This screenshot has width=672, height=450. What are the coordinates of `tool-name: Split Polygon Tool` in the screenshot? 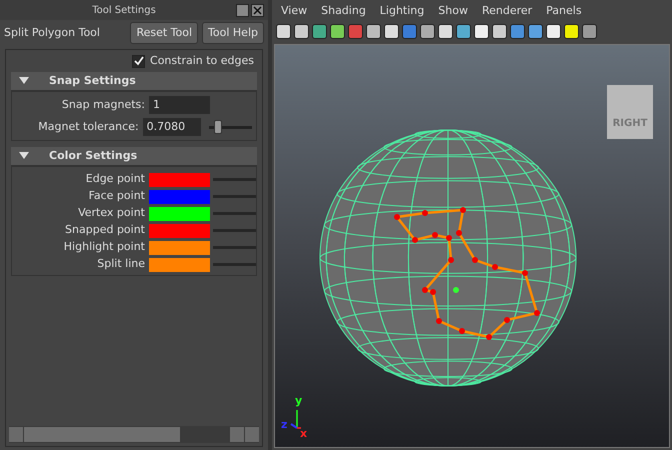 It's located at (52, 32).